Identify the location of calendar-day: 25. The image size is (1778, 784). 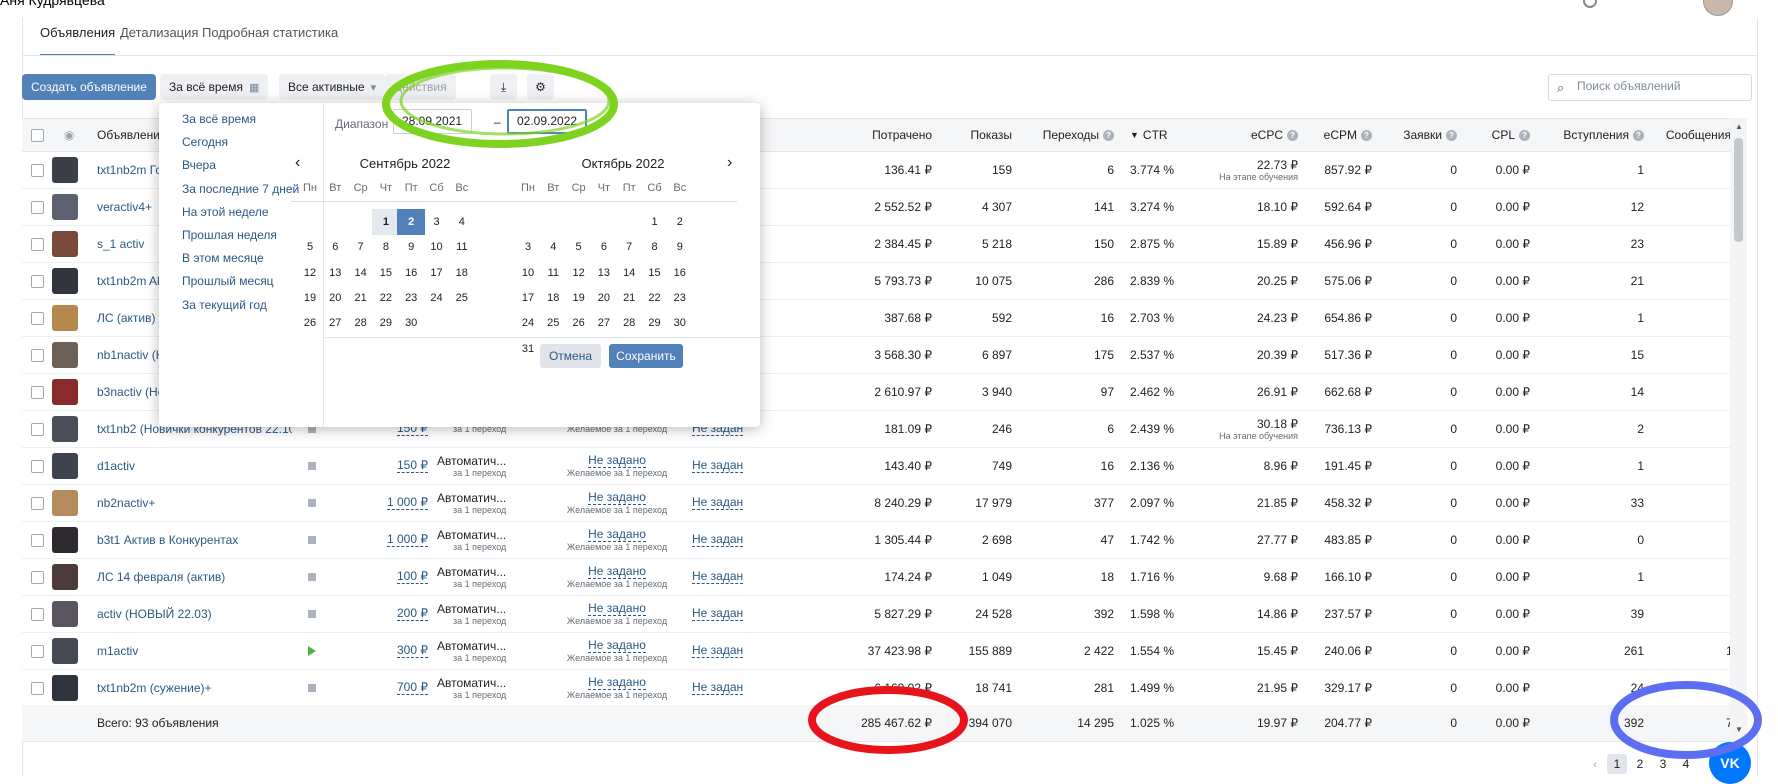
(462, 298).